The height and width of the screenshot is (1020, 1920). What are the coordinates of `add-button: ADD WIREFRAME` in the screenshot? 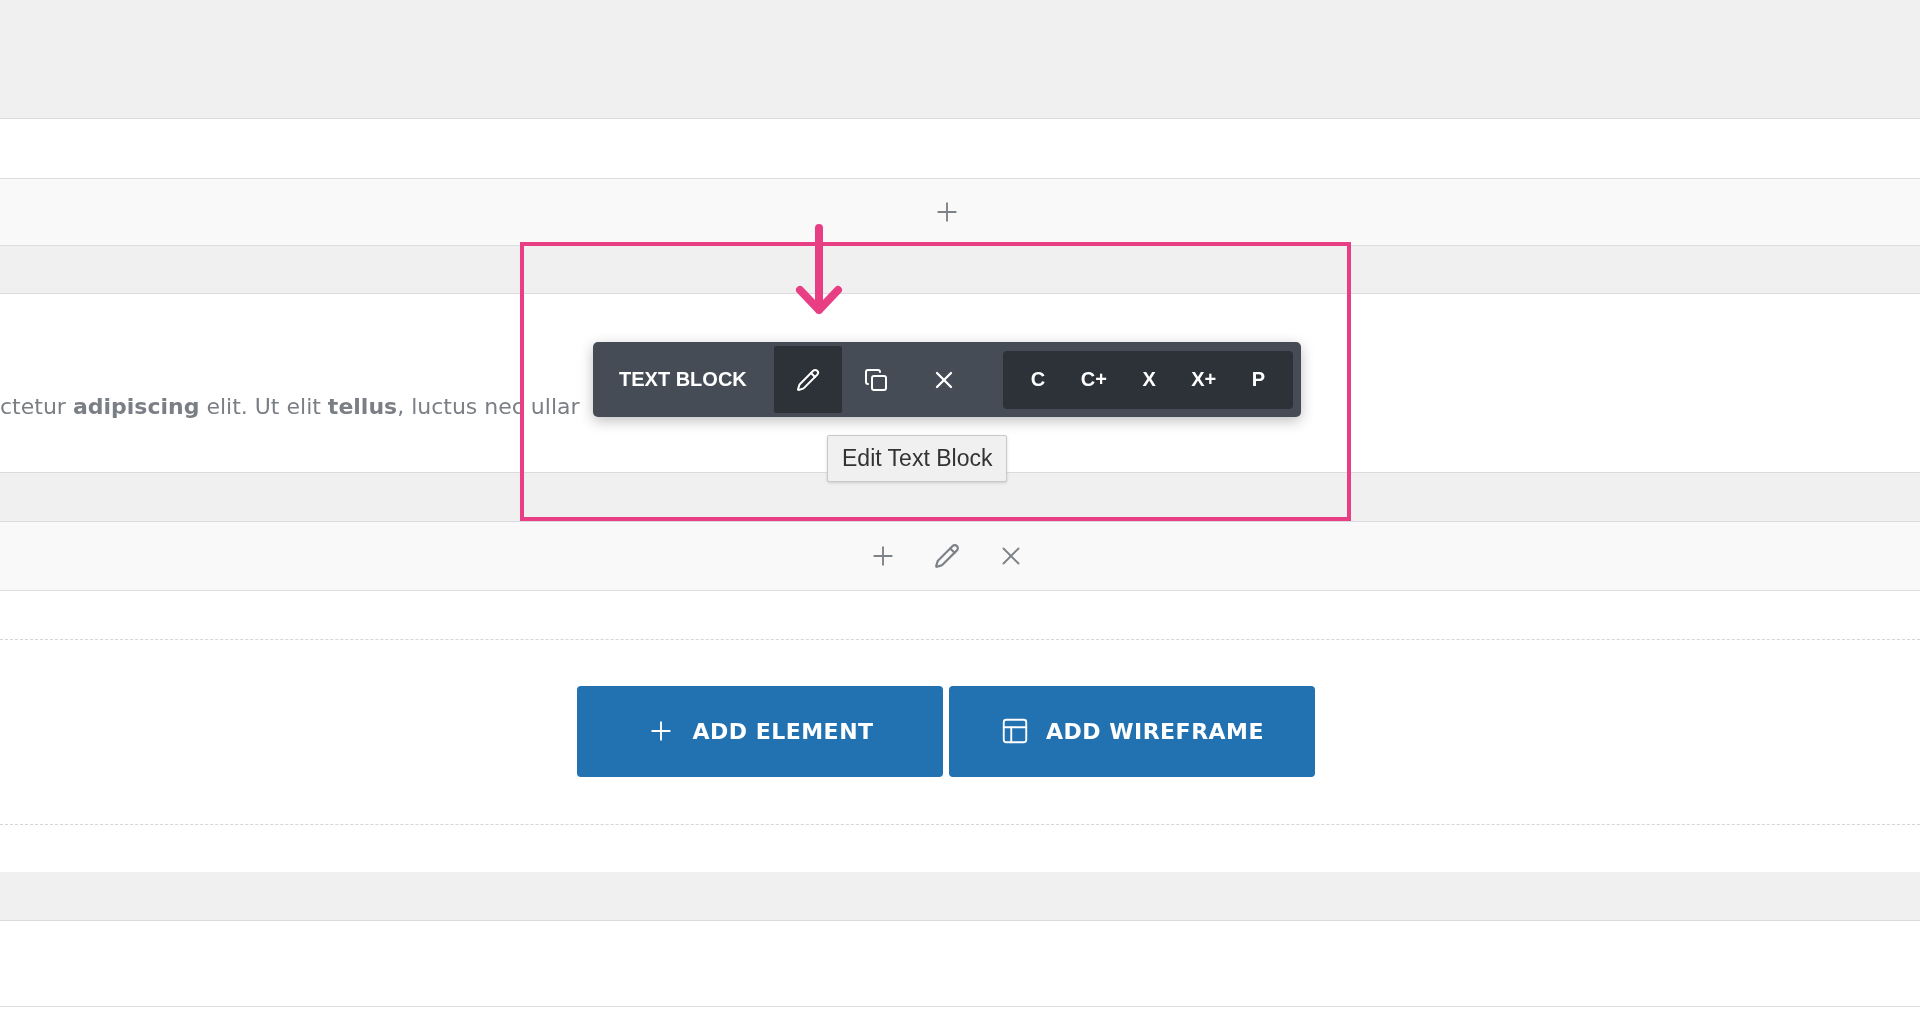 It's located at (1132, 731).